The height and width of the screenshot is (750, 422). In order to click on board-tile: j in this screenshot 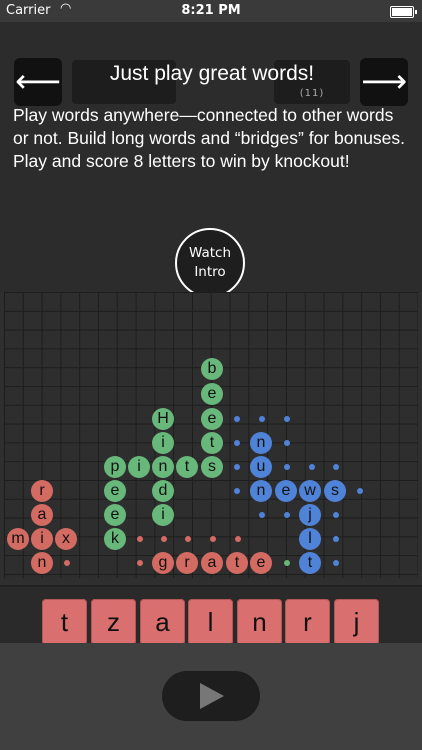, I will do `click(310, 515)`.